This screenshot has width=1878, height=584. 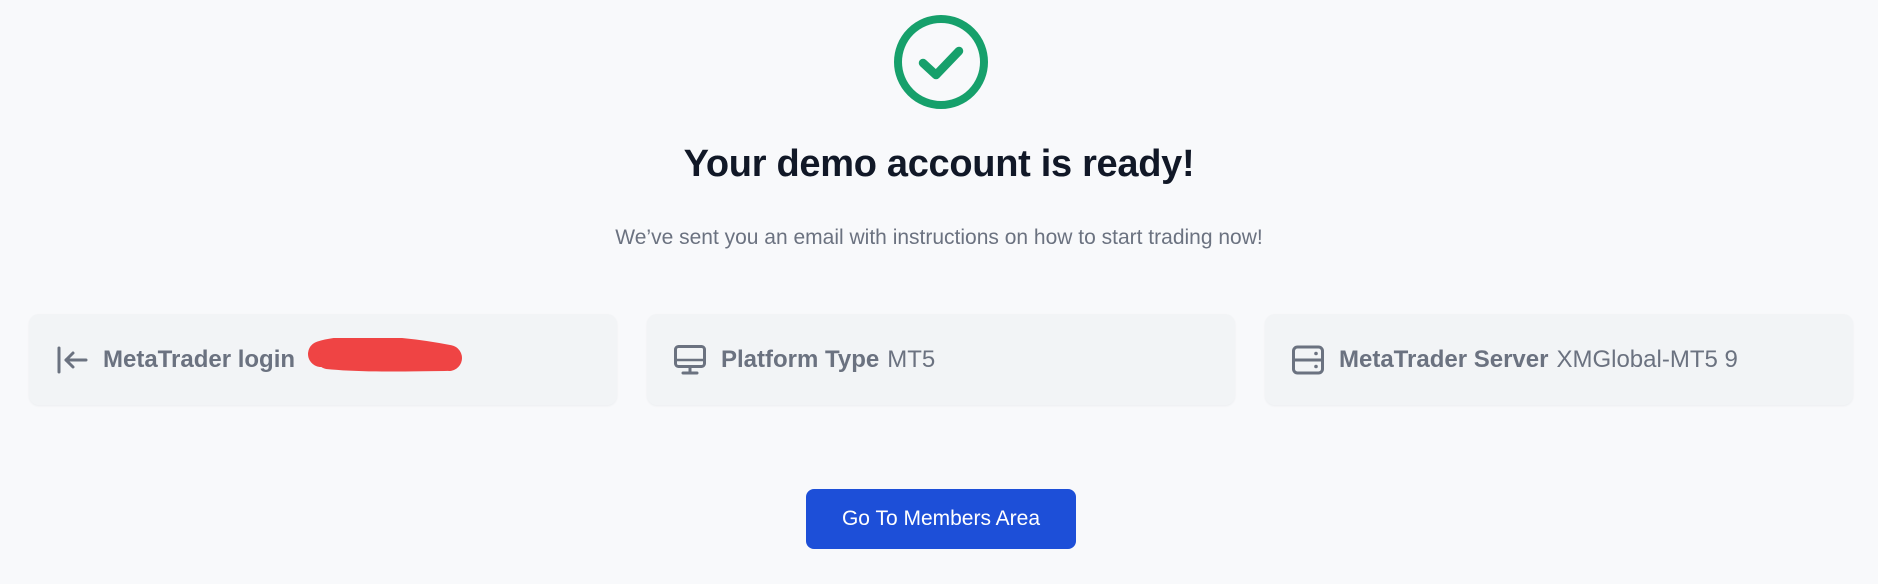 I want to click on login-arrow-icon, so click(x=72, y=360).